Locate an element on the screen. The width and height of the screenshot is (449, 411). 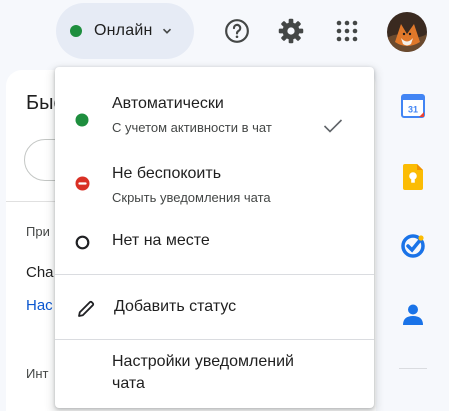
chevron-down-icon is located at coordinates (167, 31).